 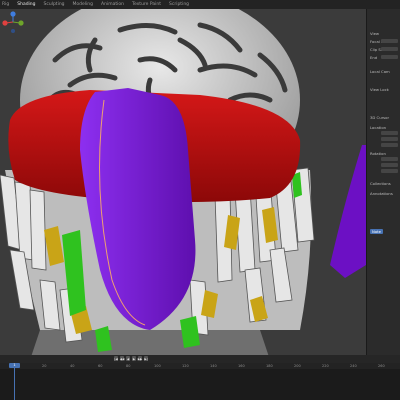 What do you see at coordinates (374, 33) in the screenshot?
I see `panel-label-view: View` at bounding box center [374, 33].